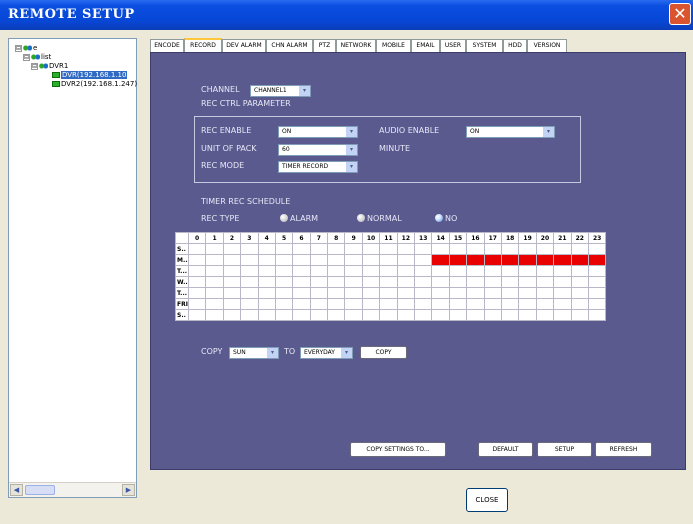 Image resolution: width=693 pixels, height=524 pixels. What do you see at coordinates (425, 45) in the screenshot?
I see `tab-email: EMAIL` at bounding box center [425, 45].